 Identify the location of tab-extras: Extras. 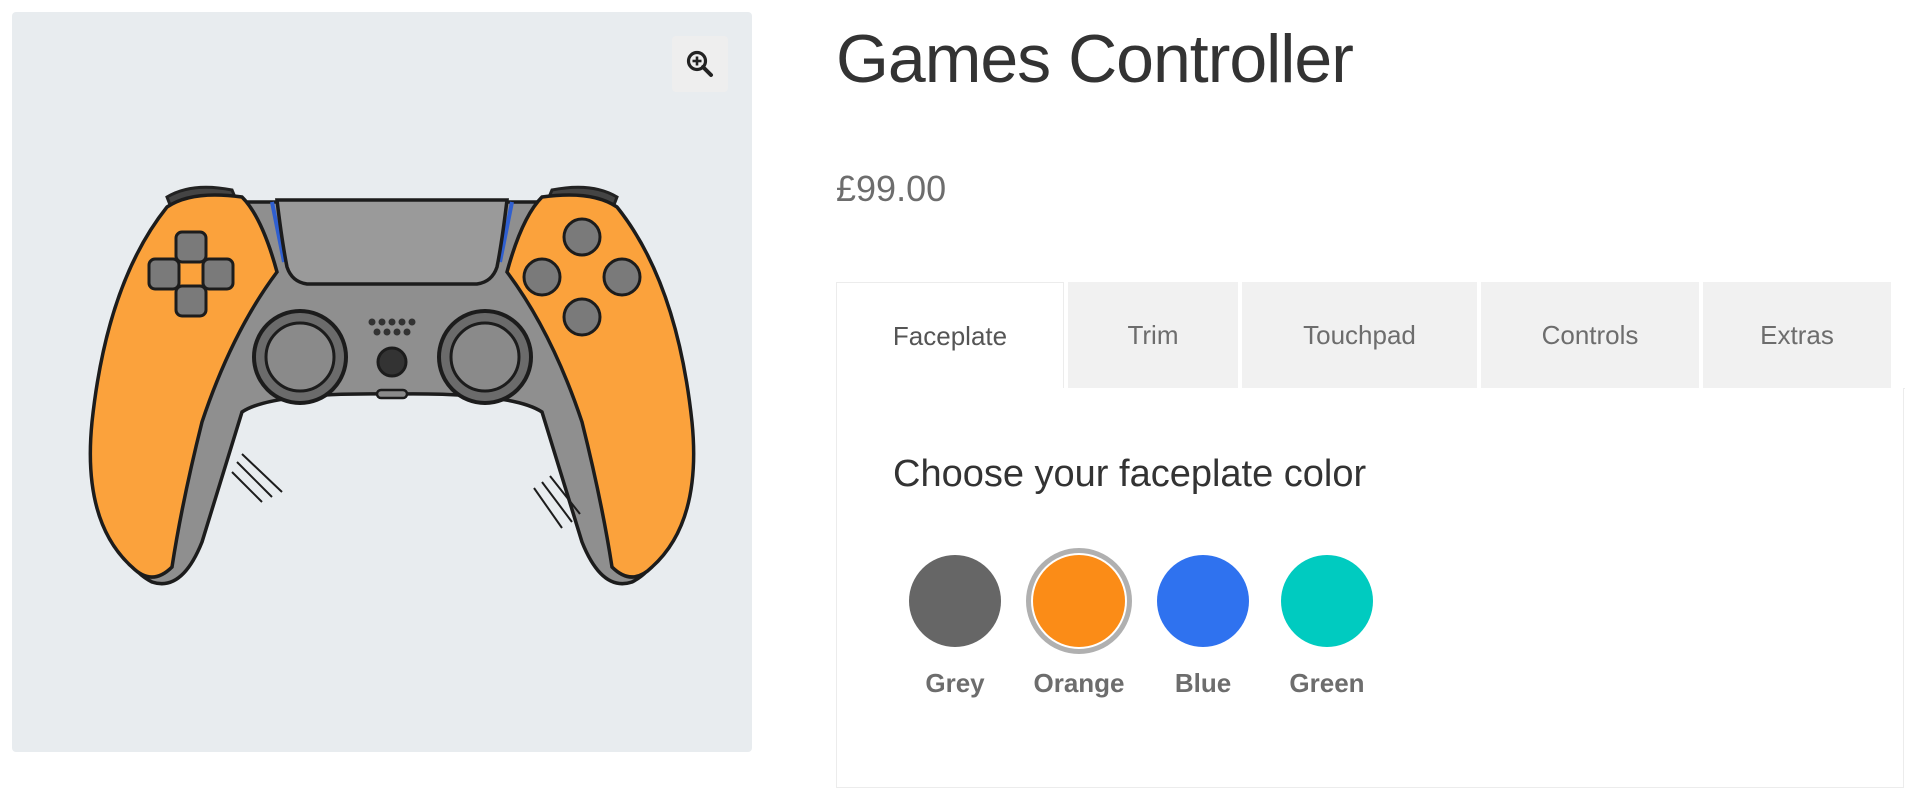
(1797, 335).